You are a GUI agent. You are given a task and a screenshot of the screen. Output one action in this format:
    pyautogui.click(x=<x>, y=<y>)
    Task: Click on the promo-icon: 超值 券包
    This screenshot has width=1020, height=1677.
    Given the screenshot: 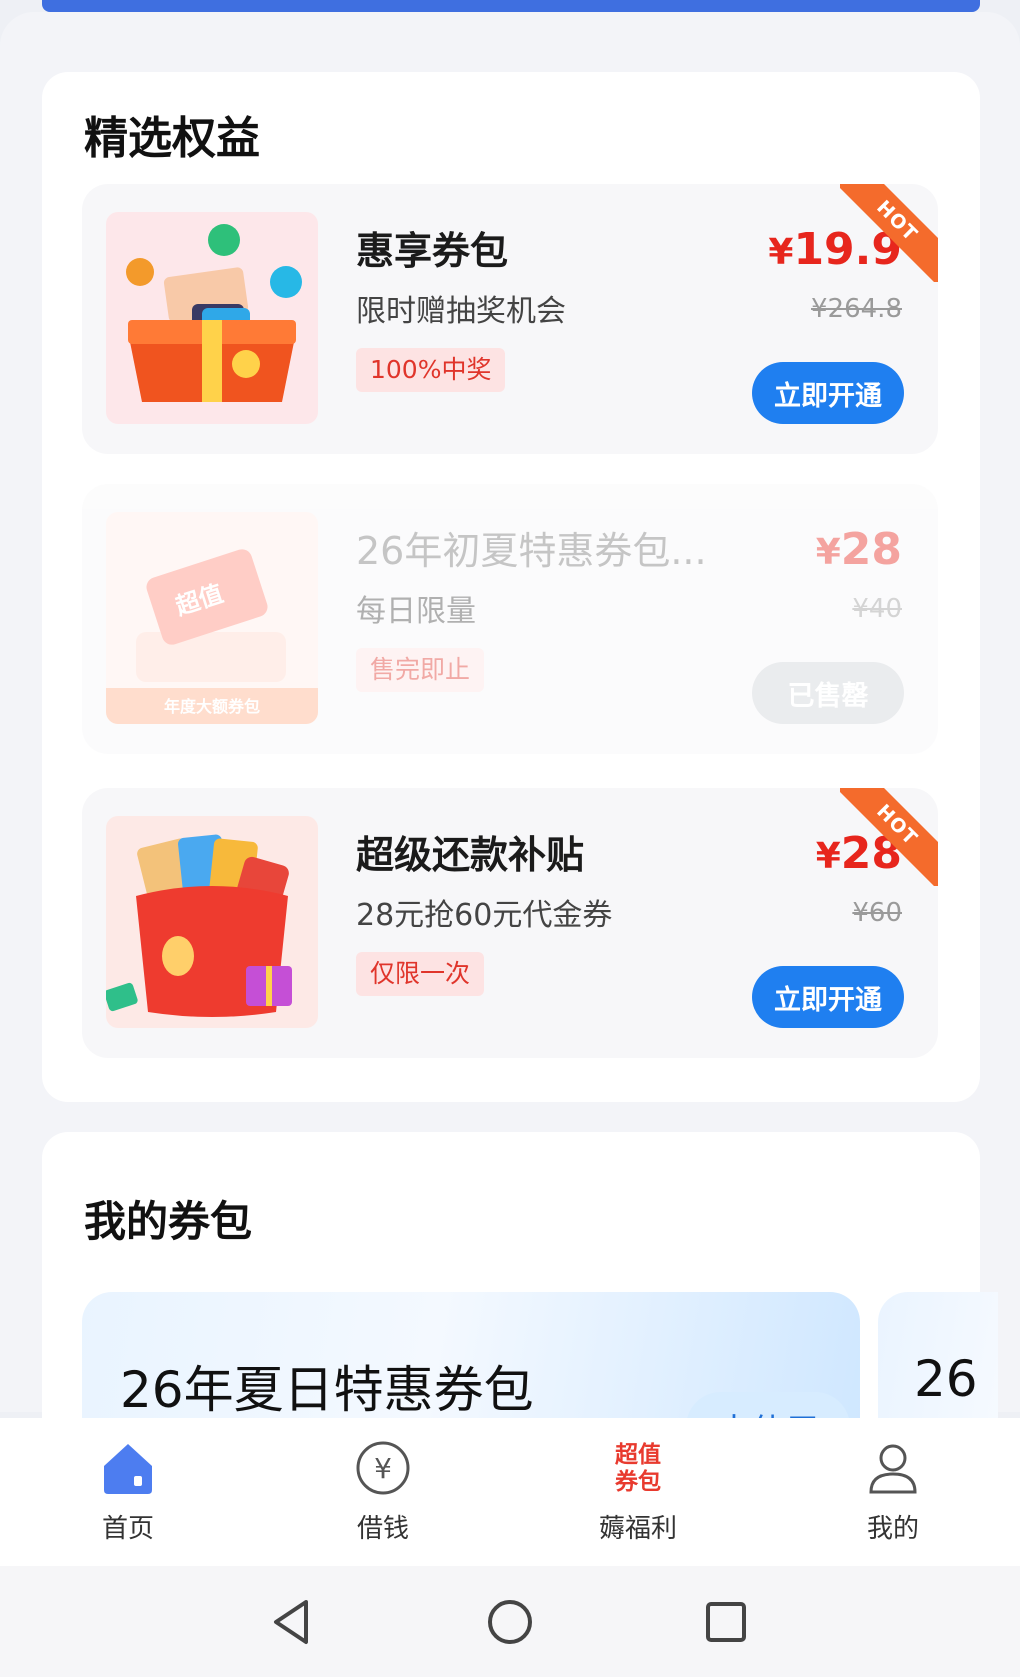 What is the action you would take?
    pyautogui.click(x=638, y=1468)
    